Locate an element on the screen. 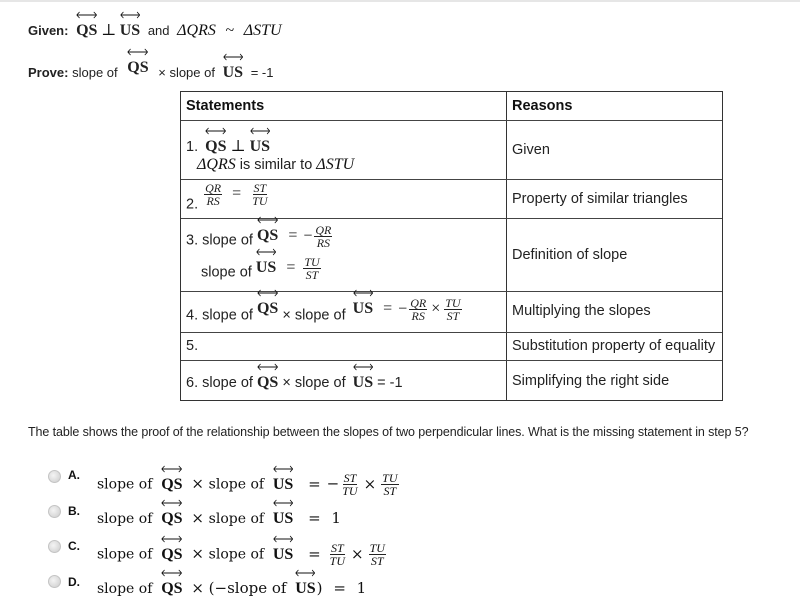 This screenshot has height=603, width=800. statement-3-line-1: 3. slope of QS = − QR RS is located at coordinates (260, 233).